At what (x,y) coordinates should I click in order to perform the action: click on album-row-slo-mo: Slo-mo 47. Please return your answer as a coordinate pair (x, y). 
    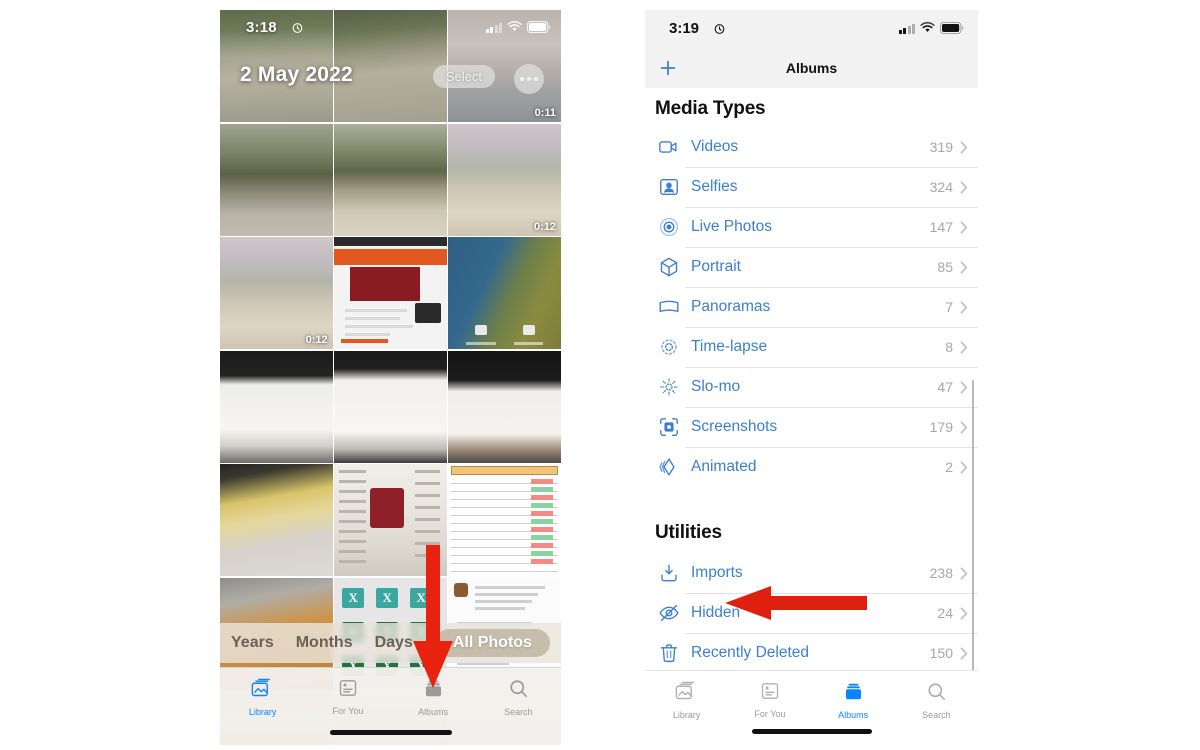
    Looking at the image, I should click on (811, 387).